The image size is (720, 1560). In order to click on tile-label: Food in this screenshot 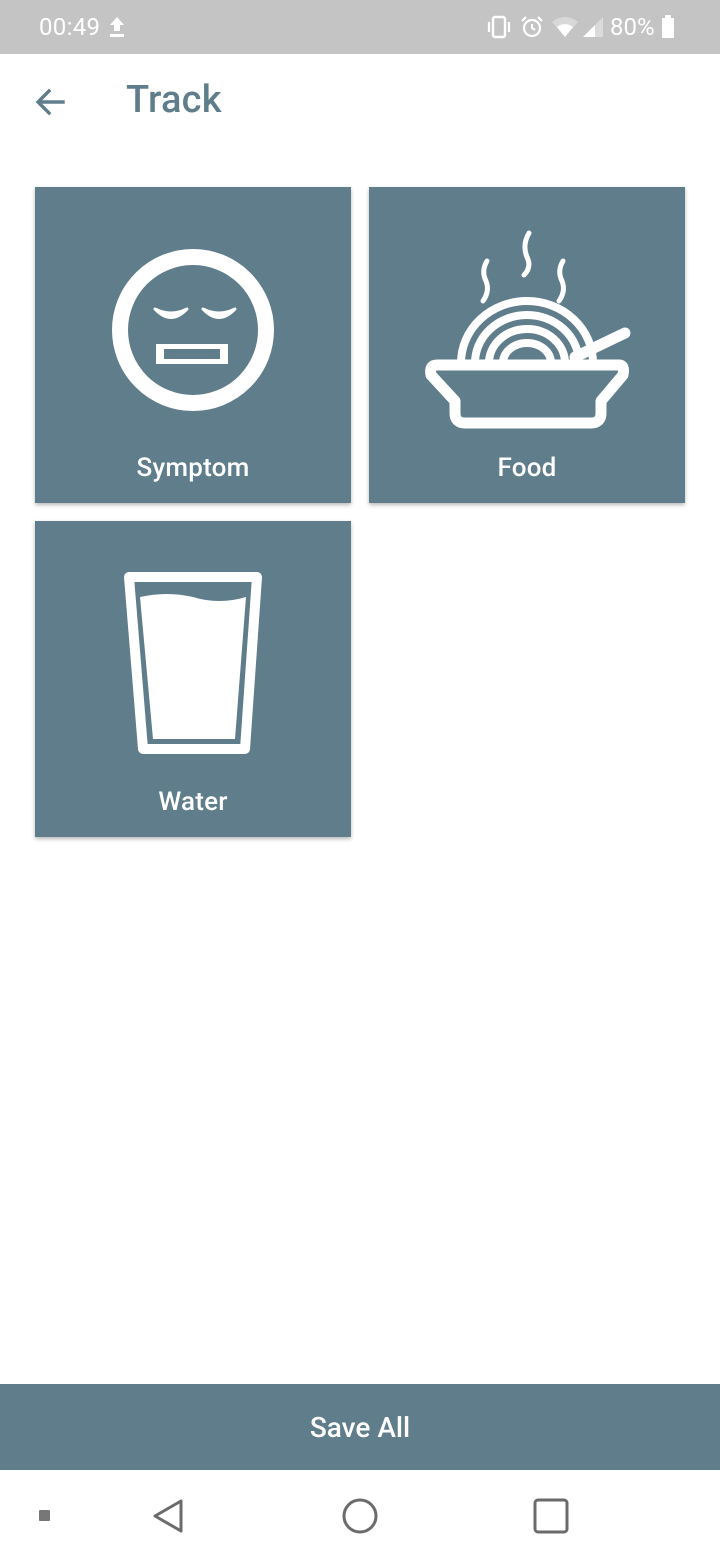, I will do `click(527, 468)`.